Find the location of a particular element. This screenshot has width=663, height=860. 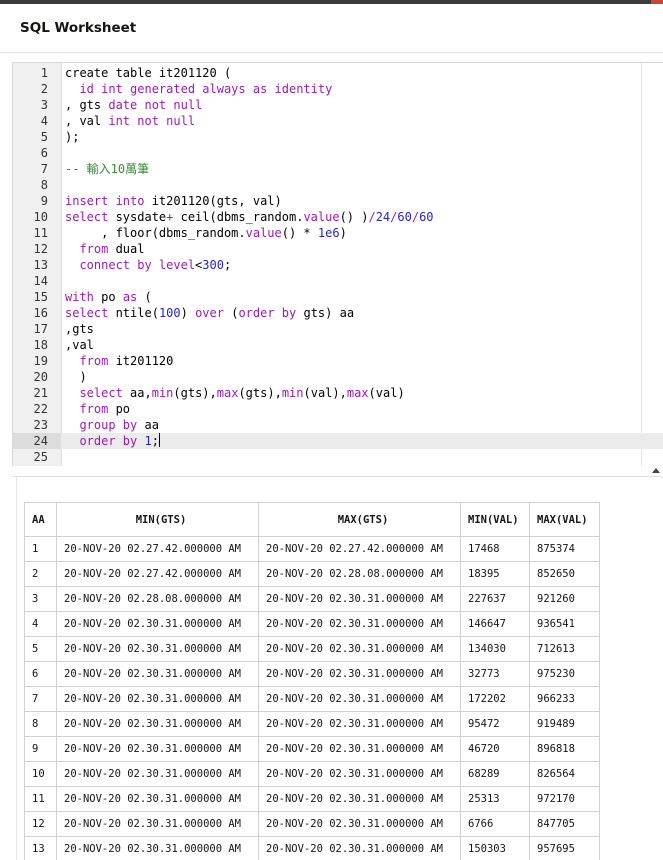

cell-min-val: 95472 is located at coordinates (495, 724).